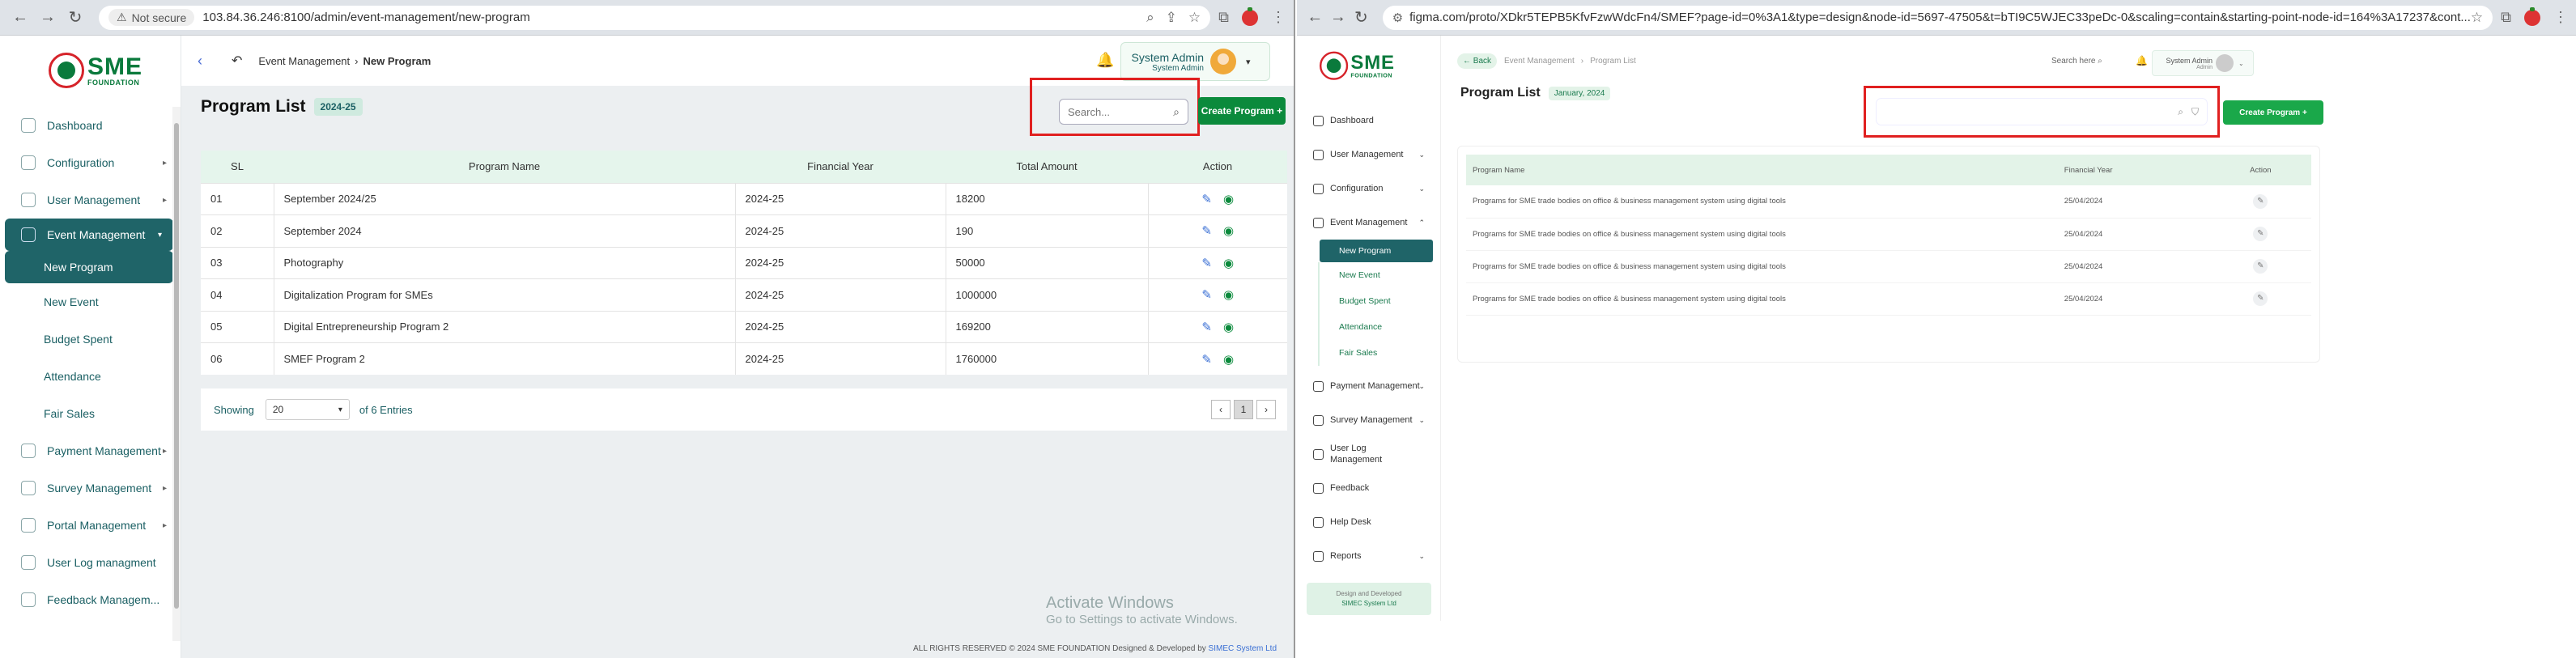 The image size is (2576, 658). Describe the element at coordinates (1397, 18) in the screenshot. I see `site-info-icon: ⚙` at that location.